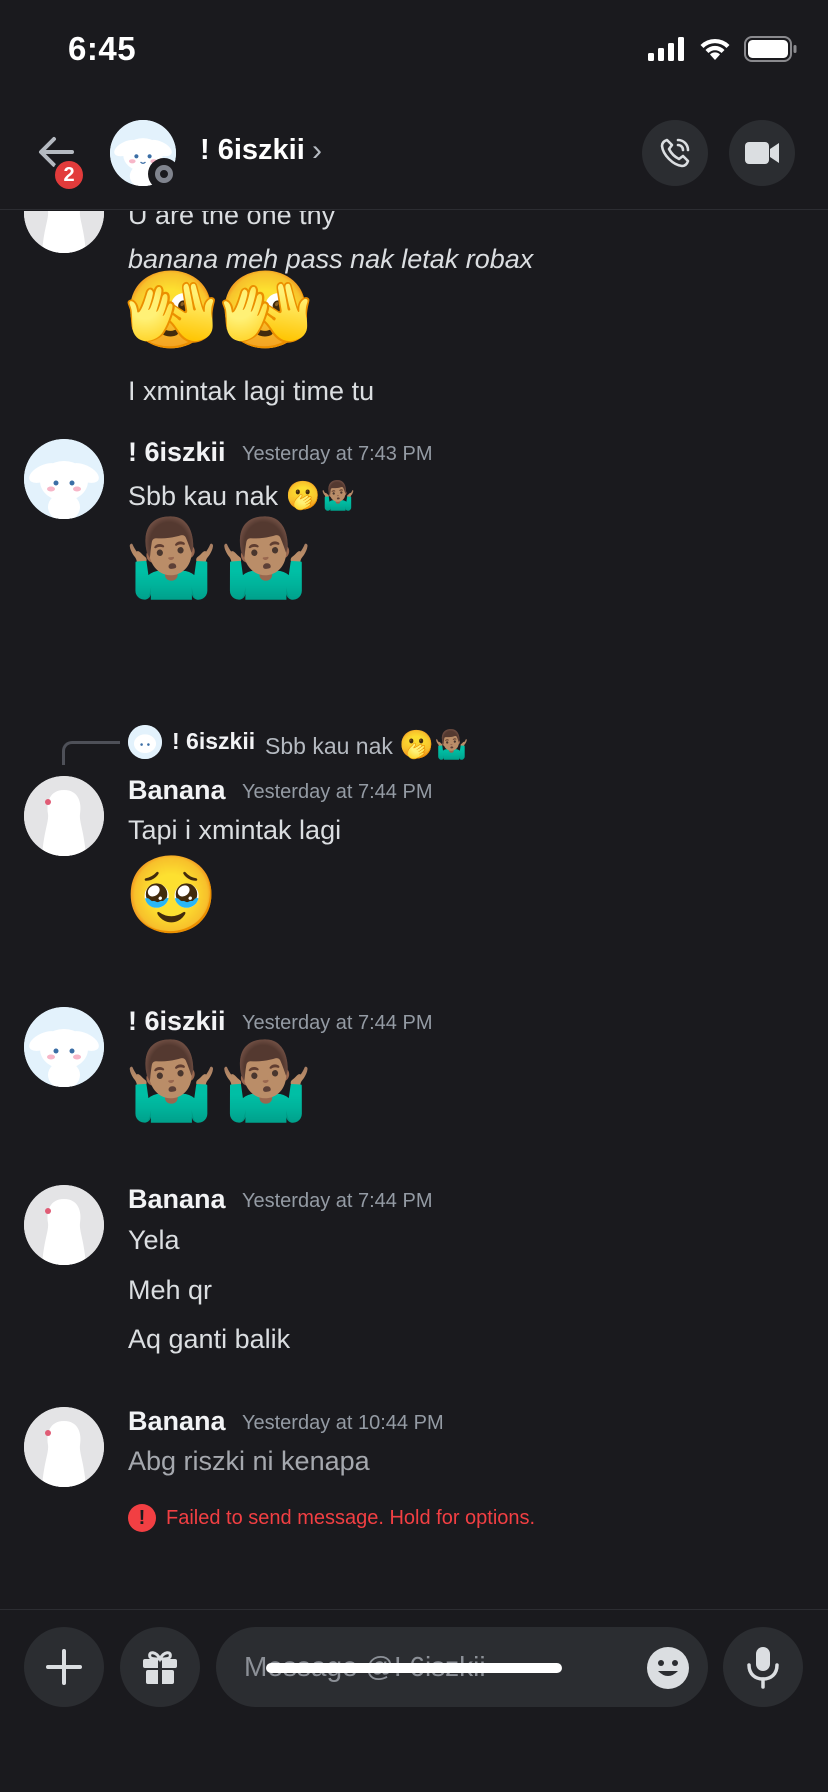 This screenshot has width=828, height=1792. I want to click on voice-message-button, so click(763, 1667).